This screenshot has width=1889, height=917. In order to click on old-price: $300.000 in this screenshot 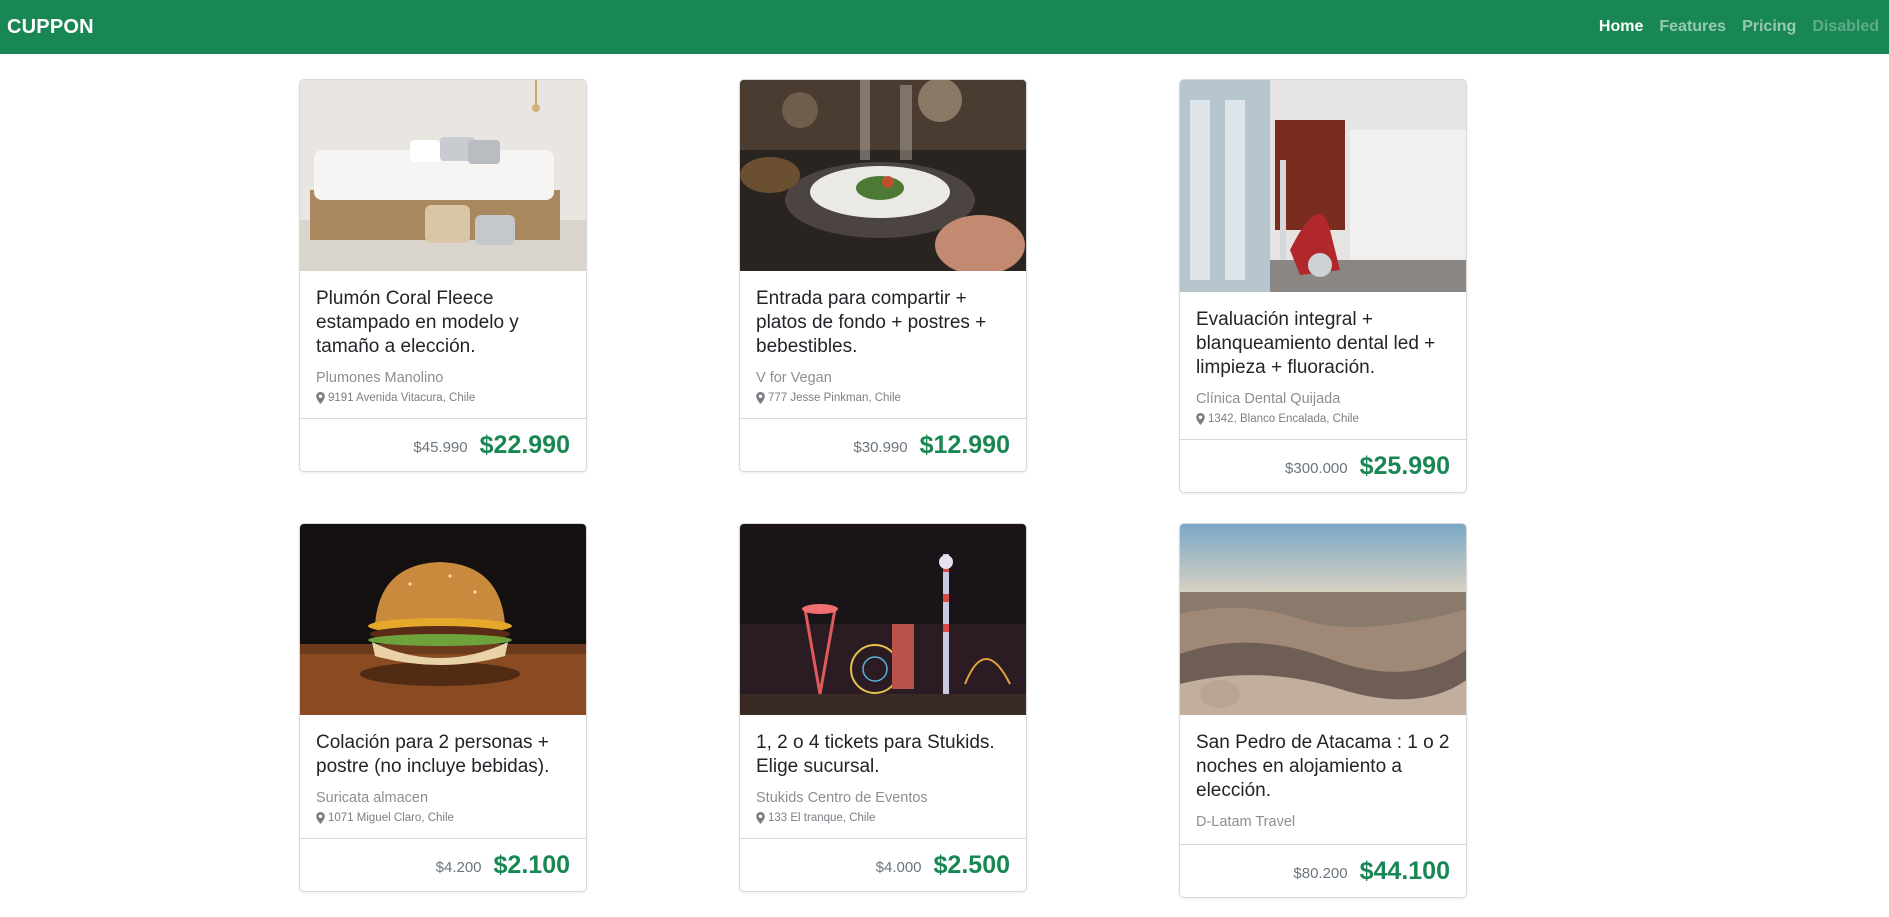, I will do `click(1316, 468)`.